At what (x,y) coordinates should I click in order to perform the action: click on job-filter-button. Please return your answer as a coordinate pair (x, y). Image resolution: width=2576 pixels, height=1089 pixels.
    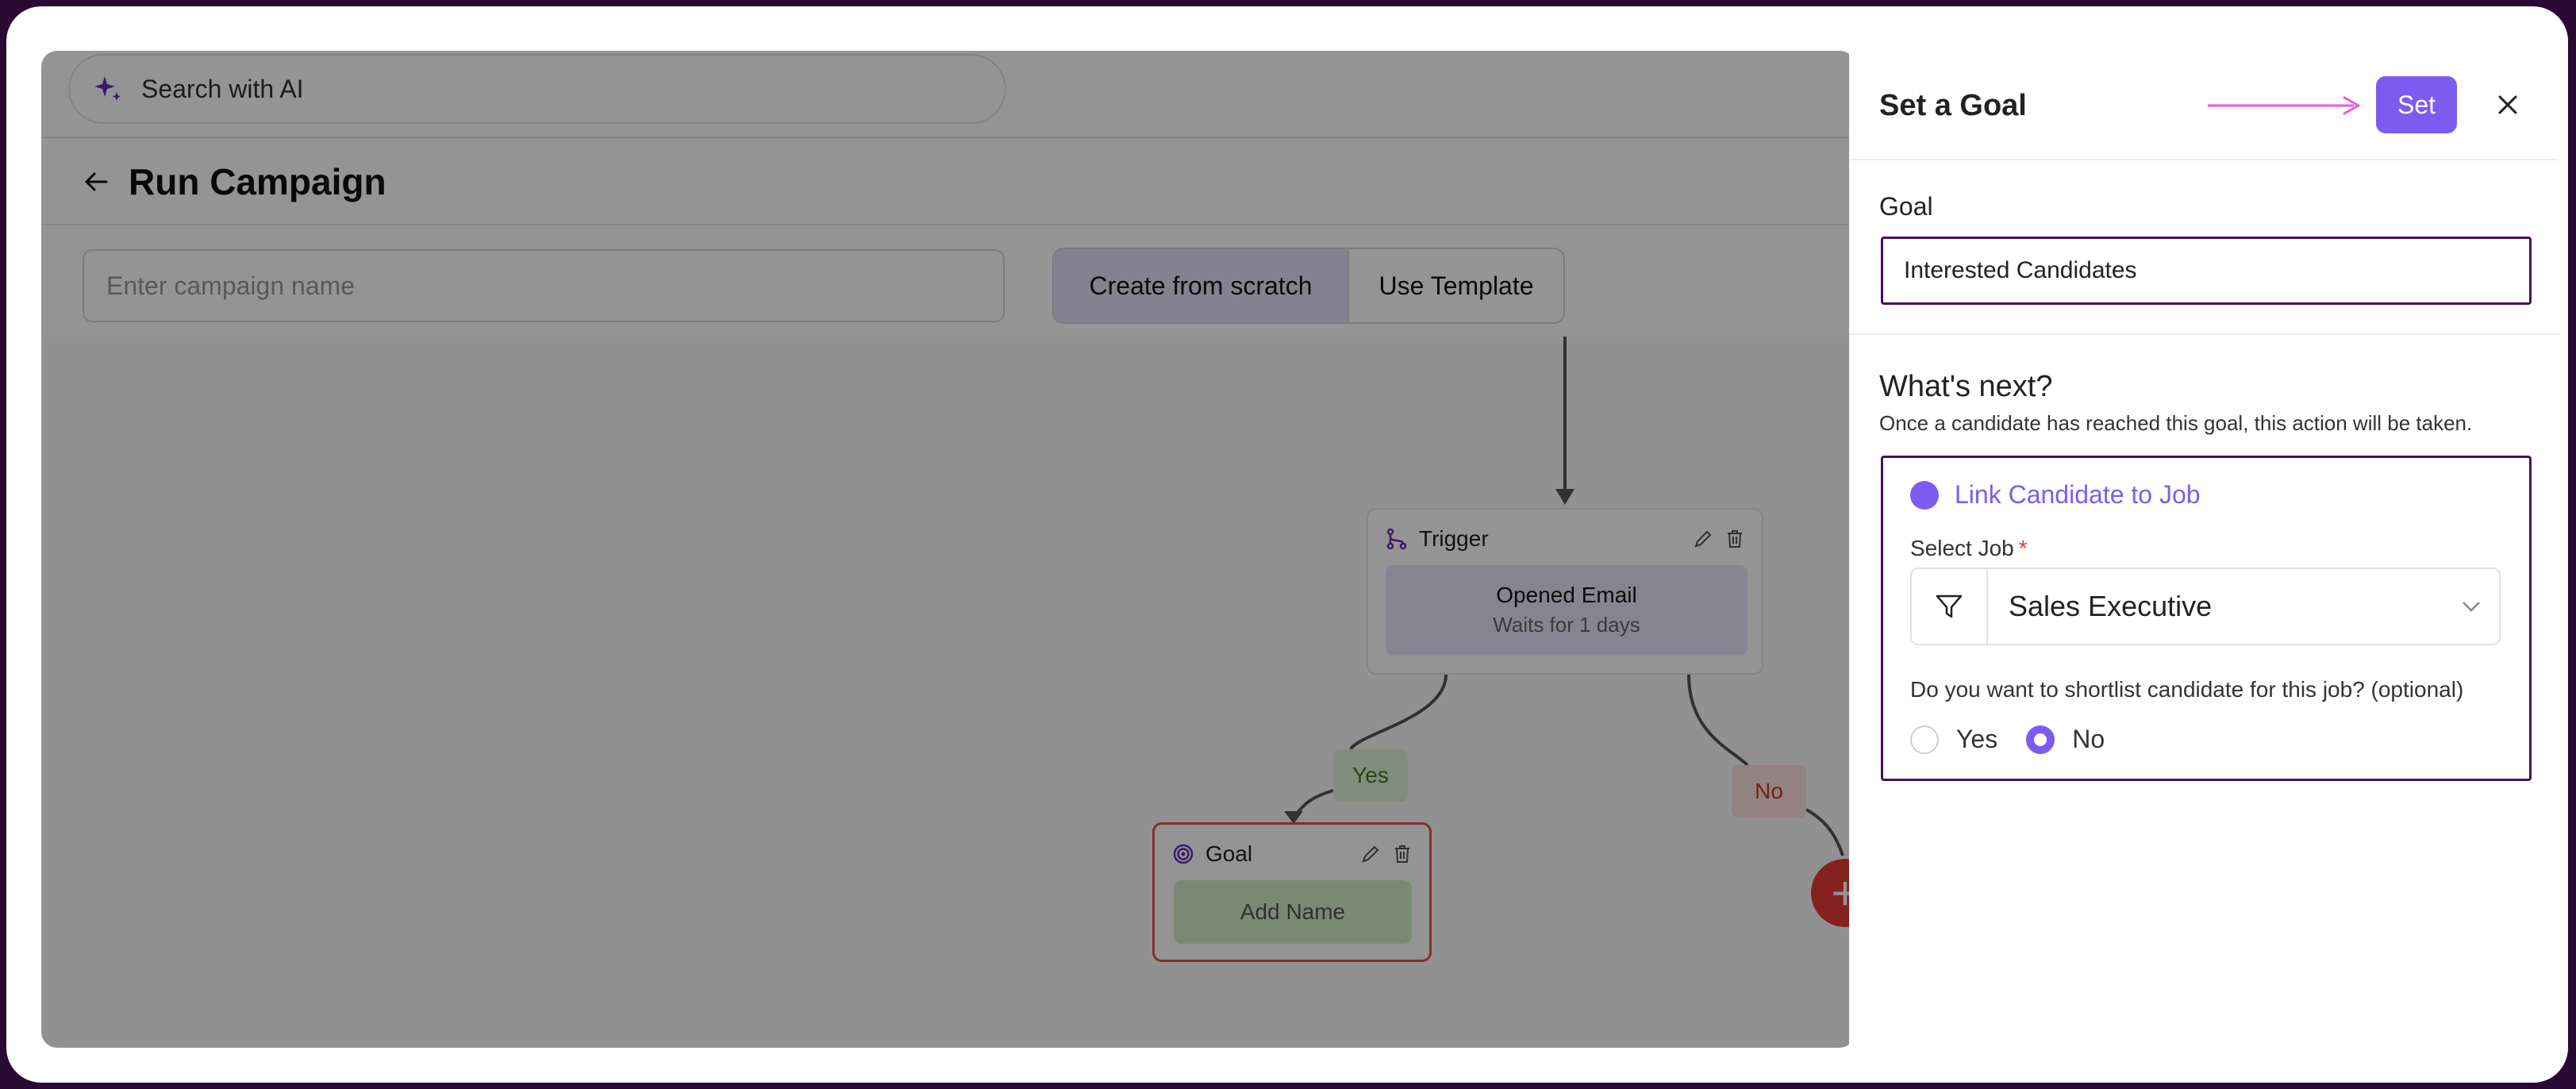
    Looking at the image, I should click on (1950, 606).